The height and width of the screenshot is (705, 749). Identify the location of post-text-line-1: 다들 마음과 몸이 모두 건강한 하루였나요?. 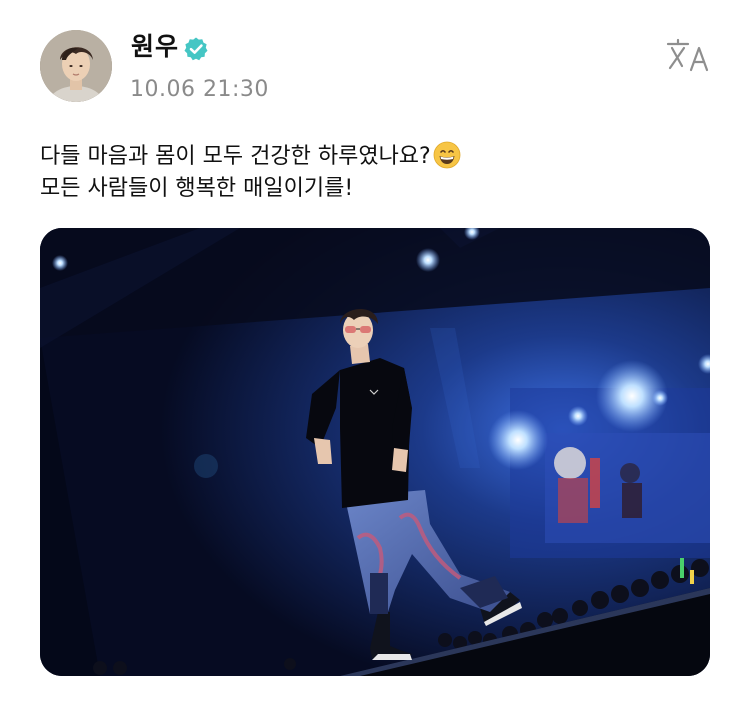
(375, 157).